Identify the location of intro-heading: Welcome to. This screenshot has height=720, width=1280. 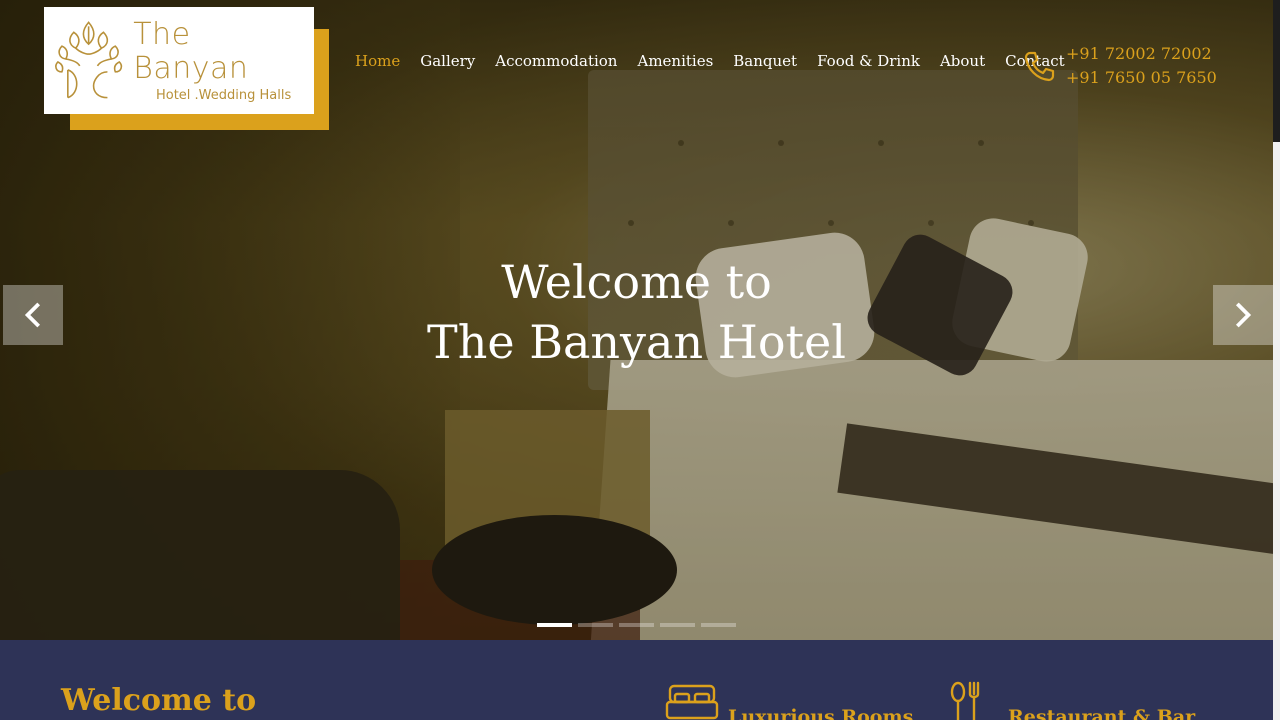
(159, 700).